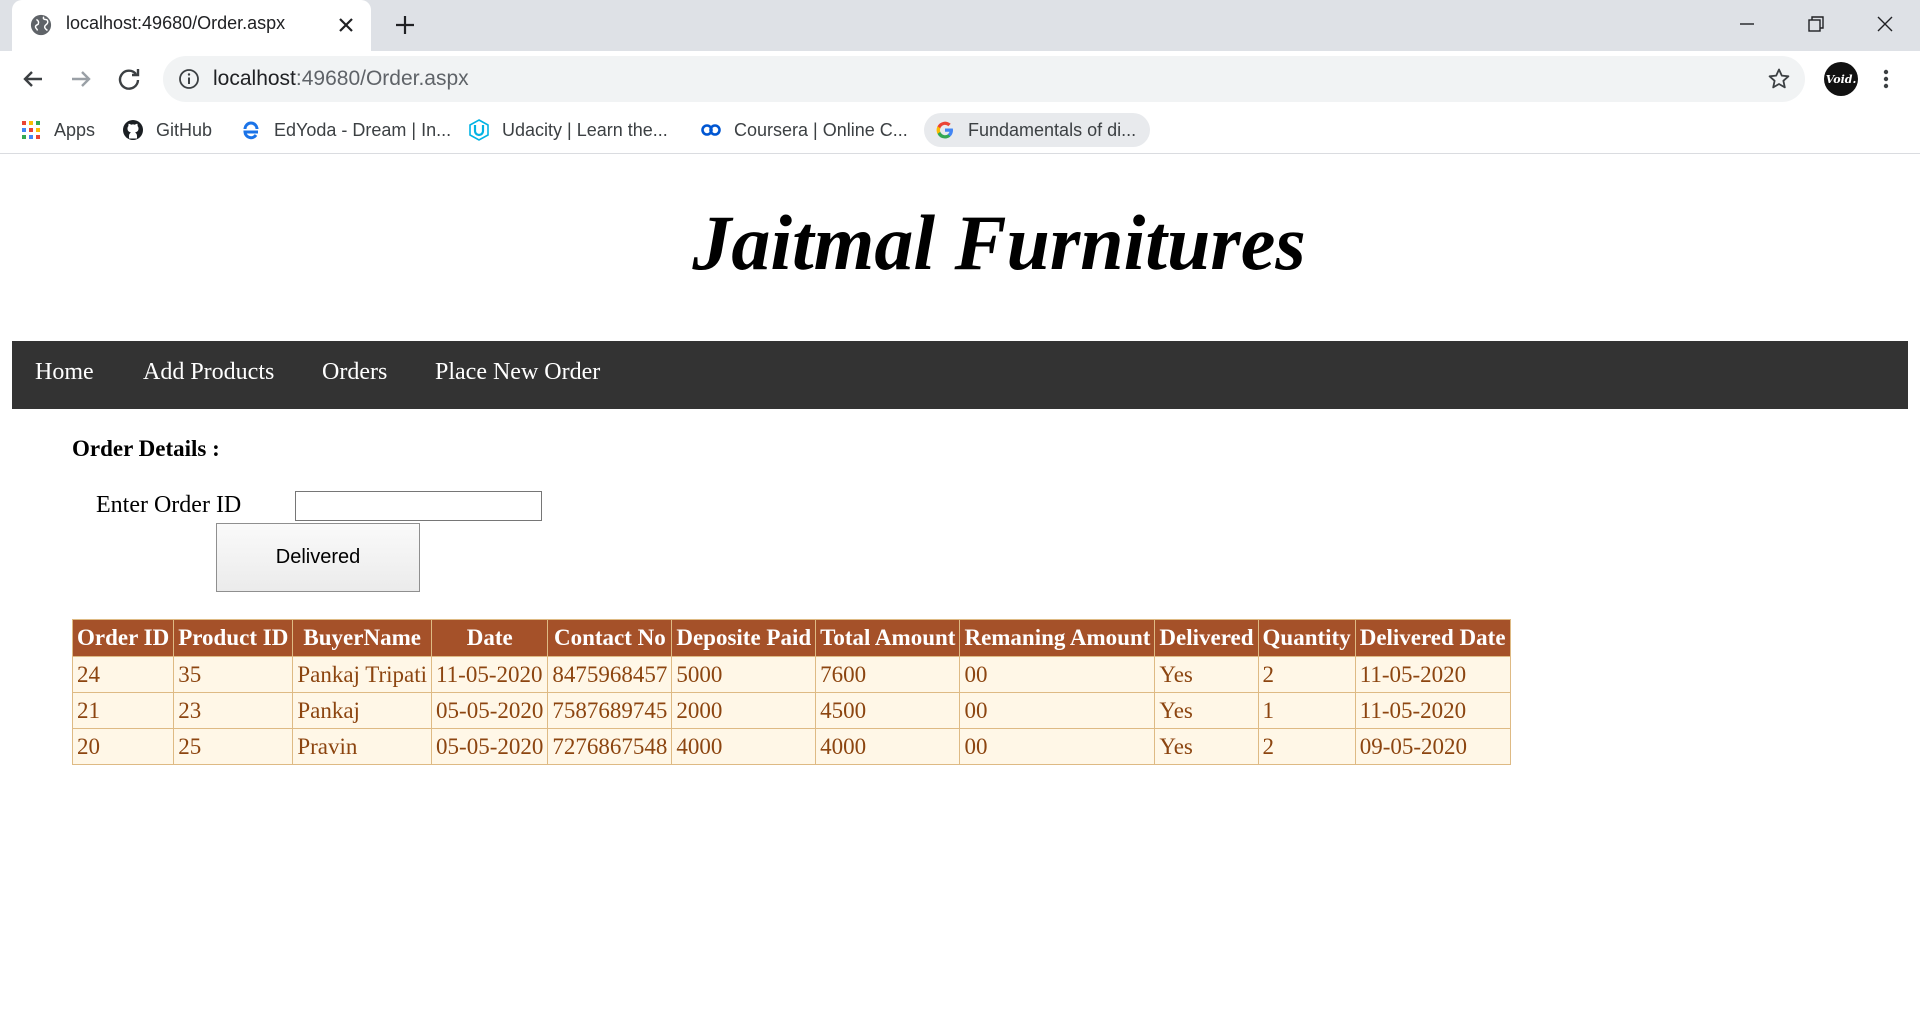 The height and width of the screenshot is (1020, 1920). What do you see at coordinates (479, 130) in the screenshot?
I see `udacity-icon` at bounding box center [479, 130].